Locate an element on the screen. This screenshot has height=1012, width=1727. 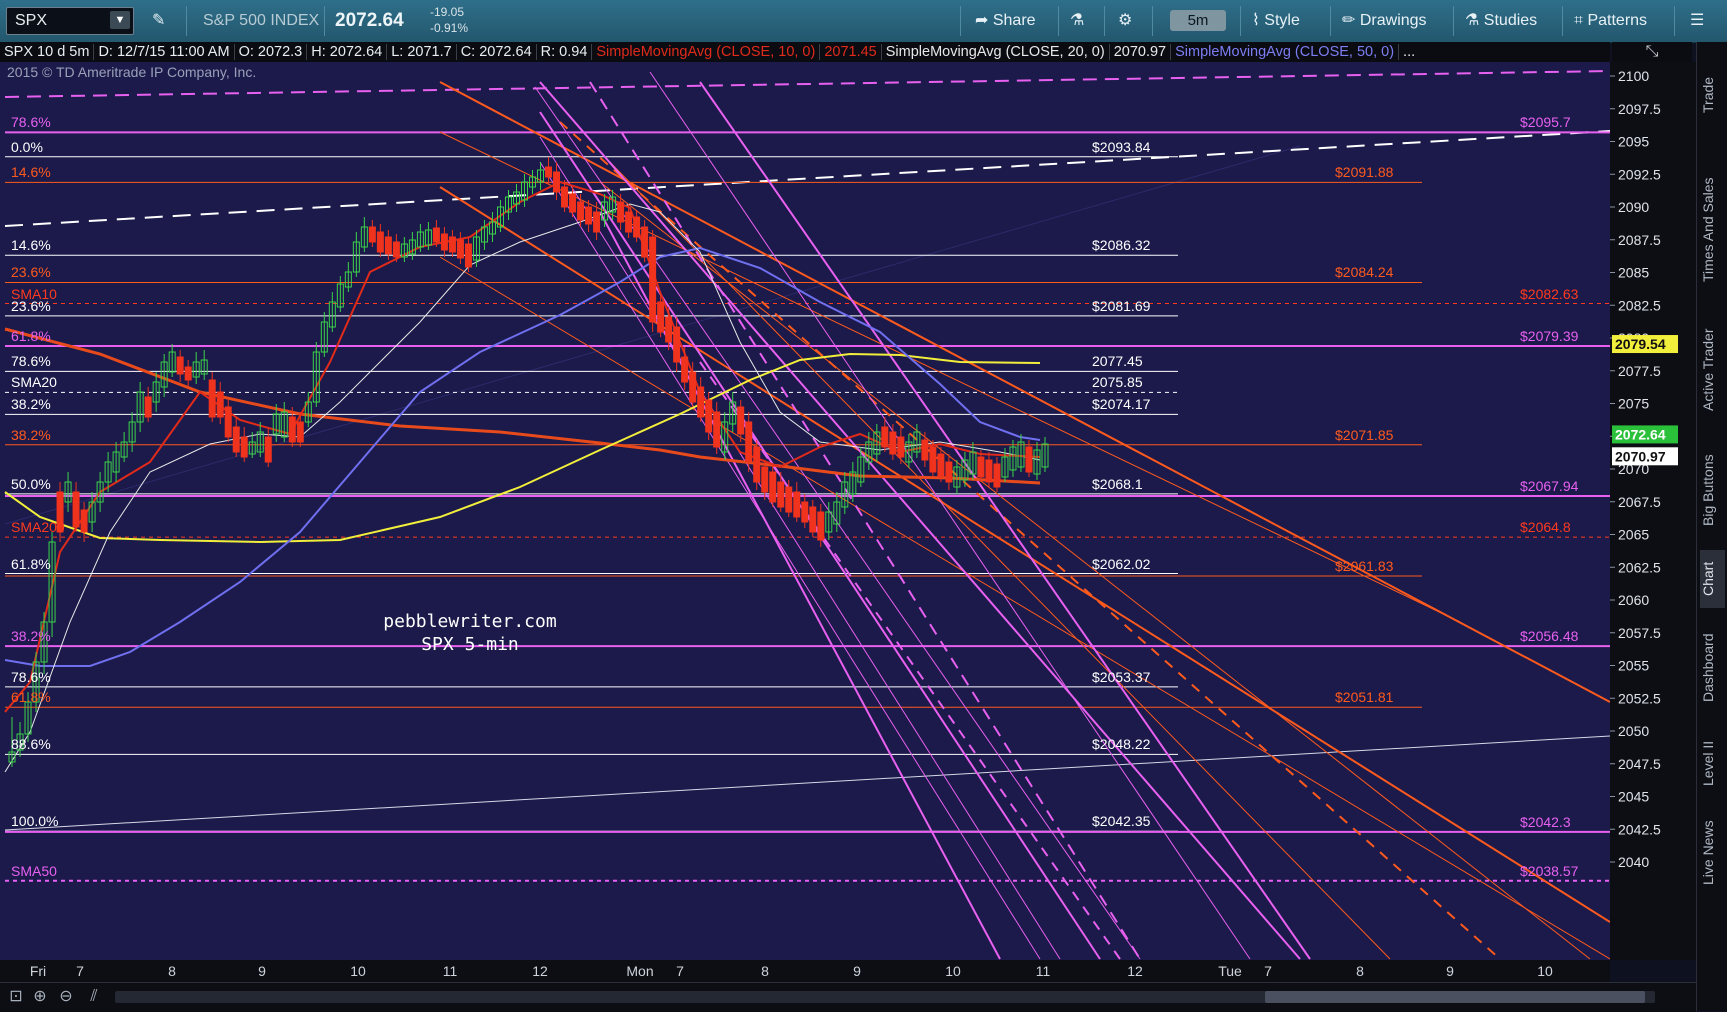
drawings-button: ✏ Drawings is located at coordinates (1384, 21).